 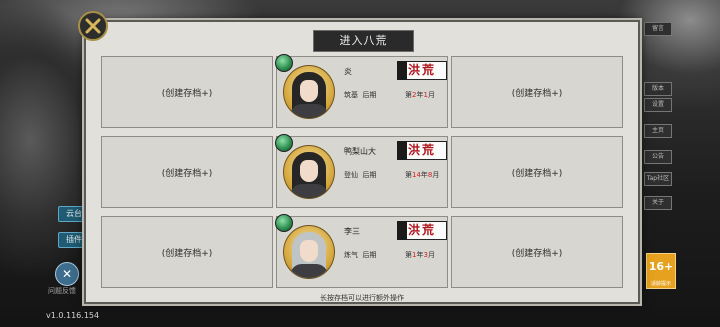 I want to click on game-date: 第14年8月, so click(x=422, y=175).